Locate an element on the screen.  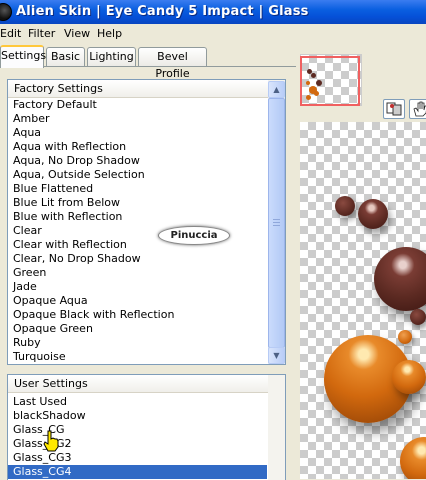
factory-setting-item: Opaque Black with Reflection is located at coordinates (137, 315).